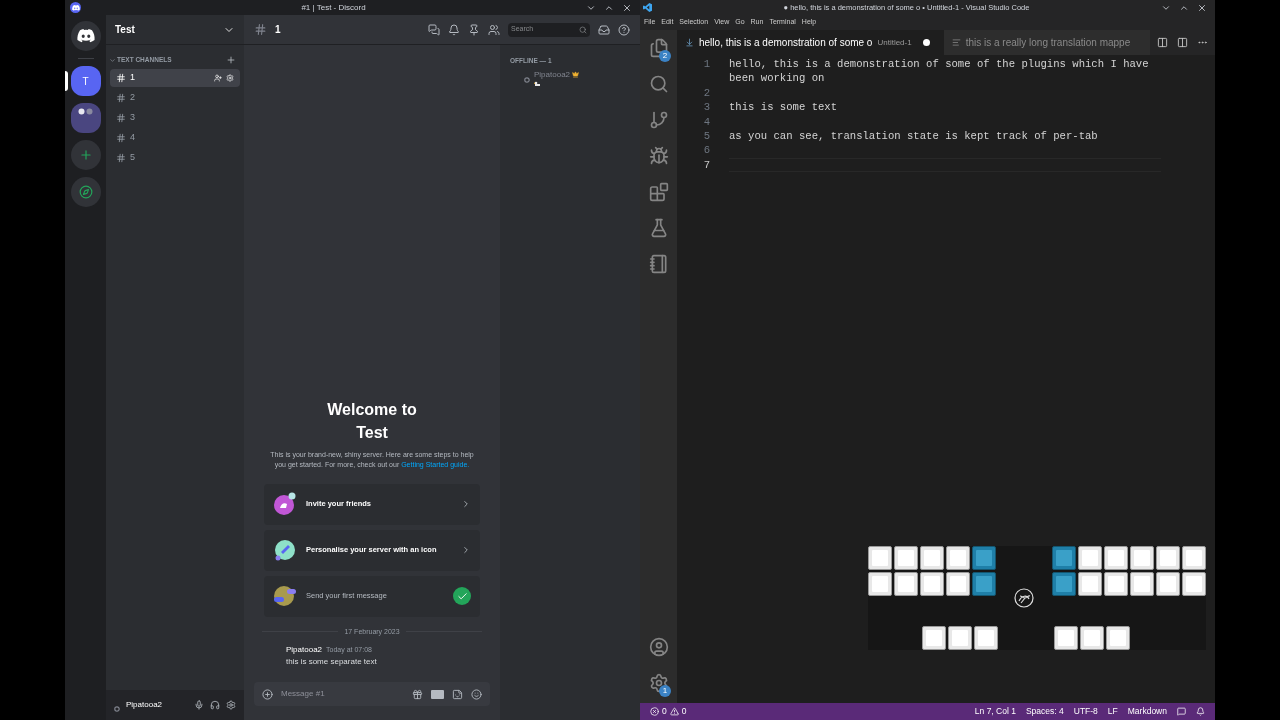 Image resolution: width=1280 pixels, height=720 pixels. What do you see at coordinates (175, 98) in the screenshot?
I see `channel-item: 2` at bounding box center [175, 98].